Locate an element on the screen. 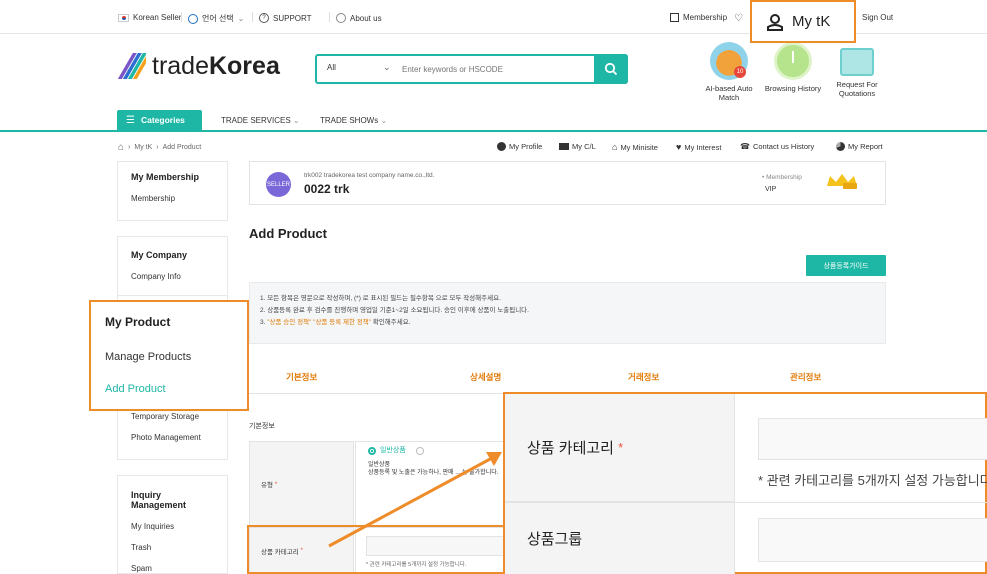 Image resolution: width=987 pixels, height=574 pixels. my-product-callout: My Product Manage Products Add Product is located at coordinates (169, 355).